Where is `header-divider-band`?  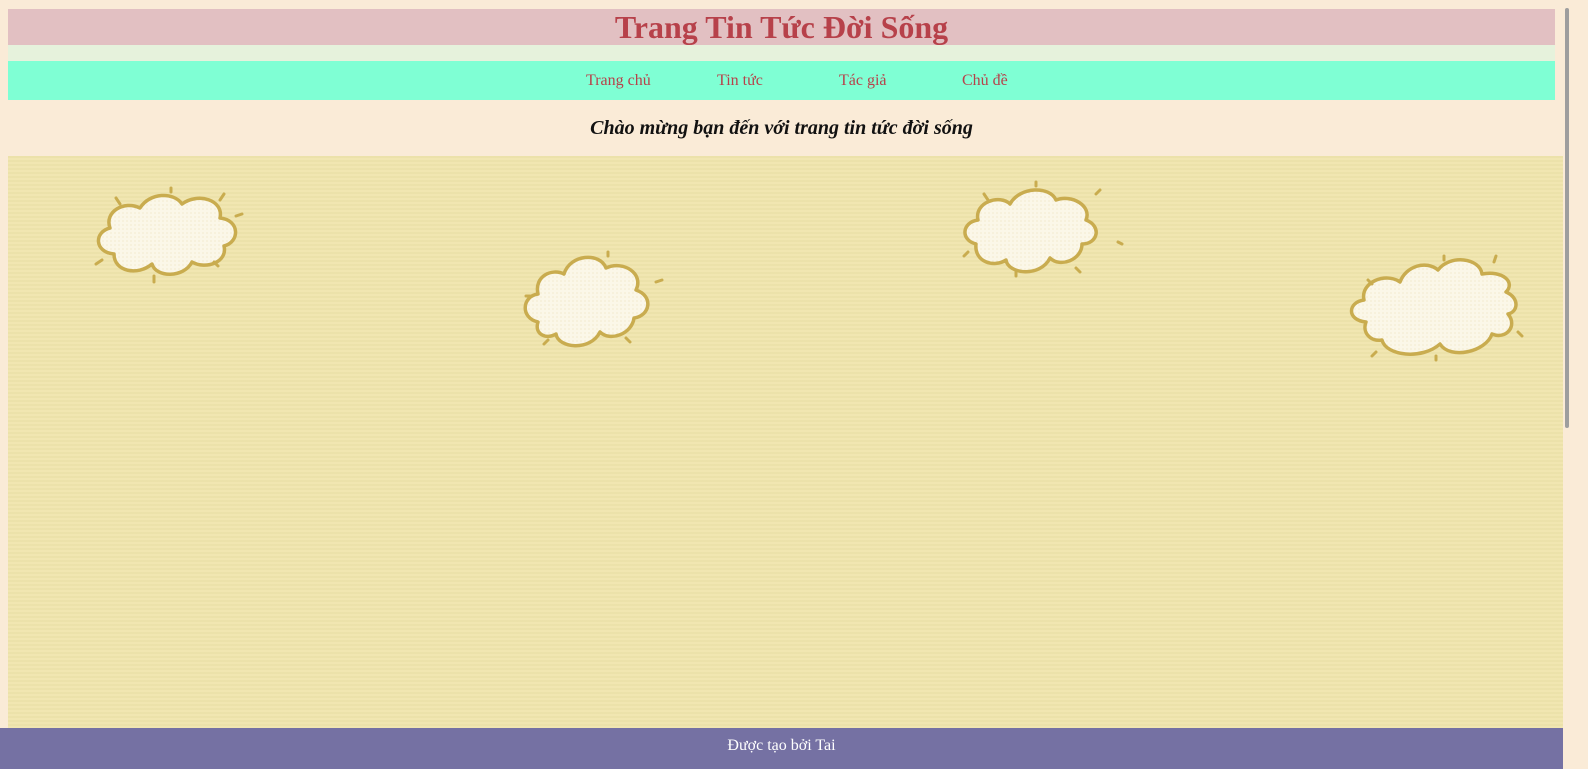 header-divider-band is located at coordinates (781, 53).